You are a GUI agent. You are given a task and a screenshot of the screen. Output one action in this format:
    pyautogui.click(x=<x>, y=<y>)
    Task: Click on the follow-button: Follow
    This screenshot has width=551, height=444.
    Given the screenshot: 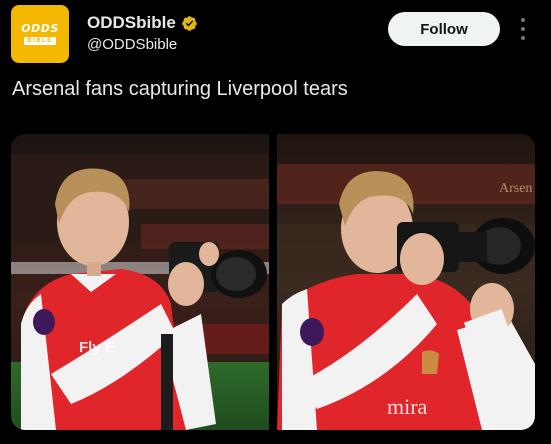 What is the action you would take?
    pyautogui.click(x=444, y=29)
    